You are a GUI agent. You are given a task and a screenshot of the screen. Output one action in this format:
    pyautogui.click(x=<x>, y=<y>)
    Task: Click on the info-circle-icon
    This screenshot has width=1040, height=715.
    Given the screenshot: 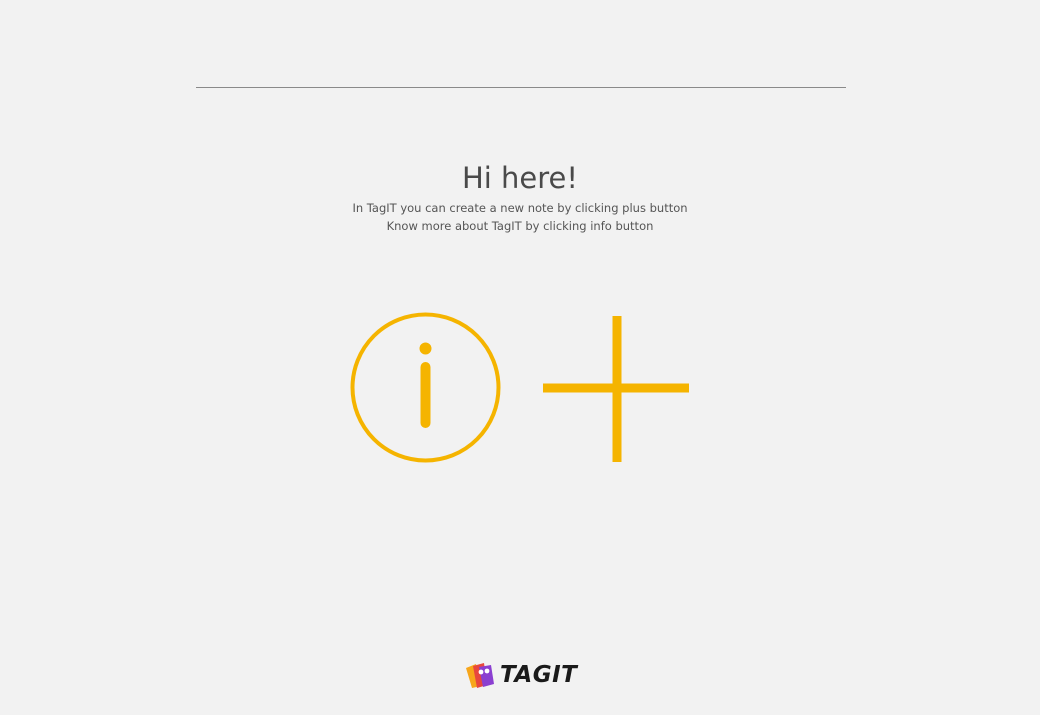 What is the action you would take?
    pyautogui.click(x=425, y=387)
    